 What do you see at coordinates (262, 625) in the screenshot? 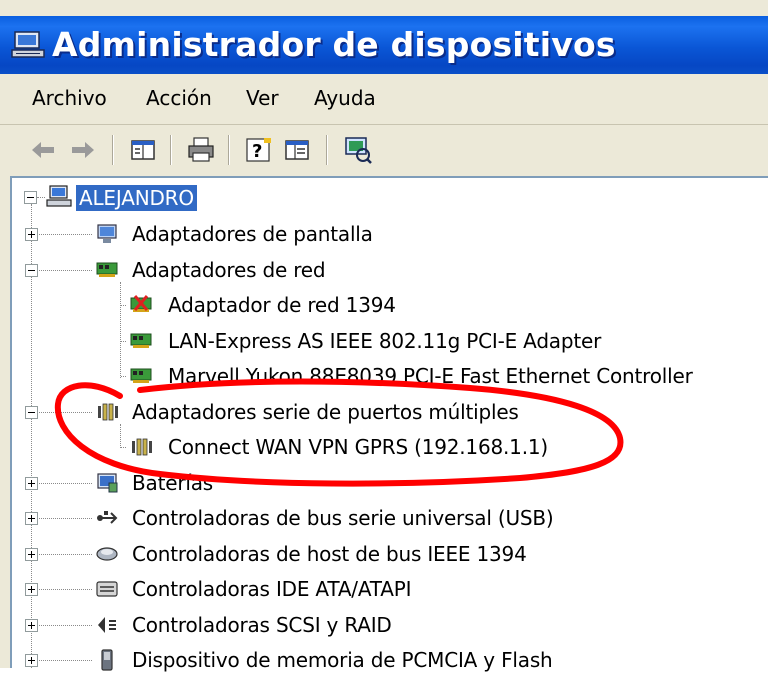
I see `tree-item-label: Controladoras SCSI y RAID` at bounding box center [262, 625].